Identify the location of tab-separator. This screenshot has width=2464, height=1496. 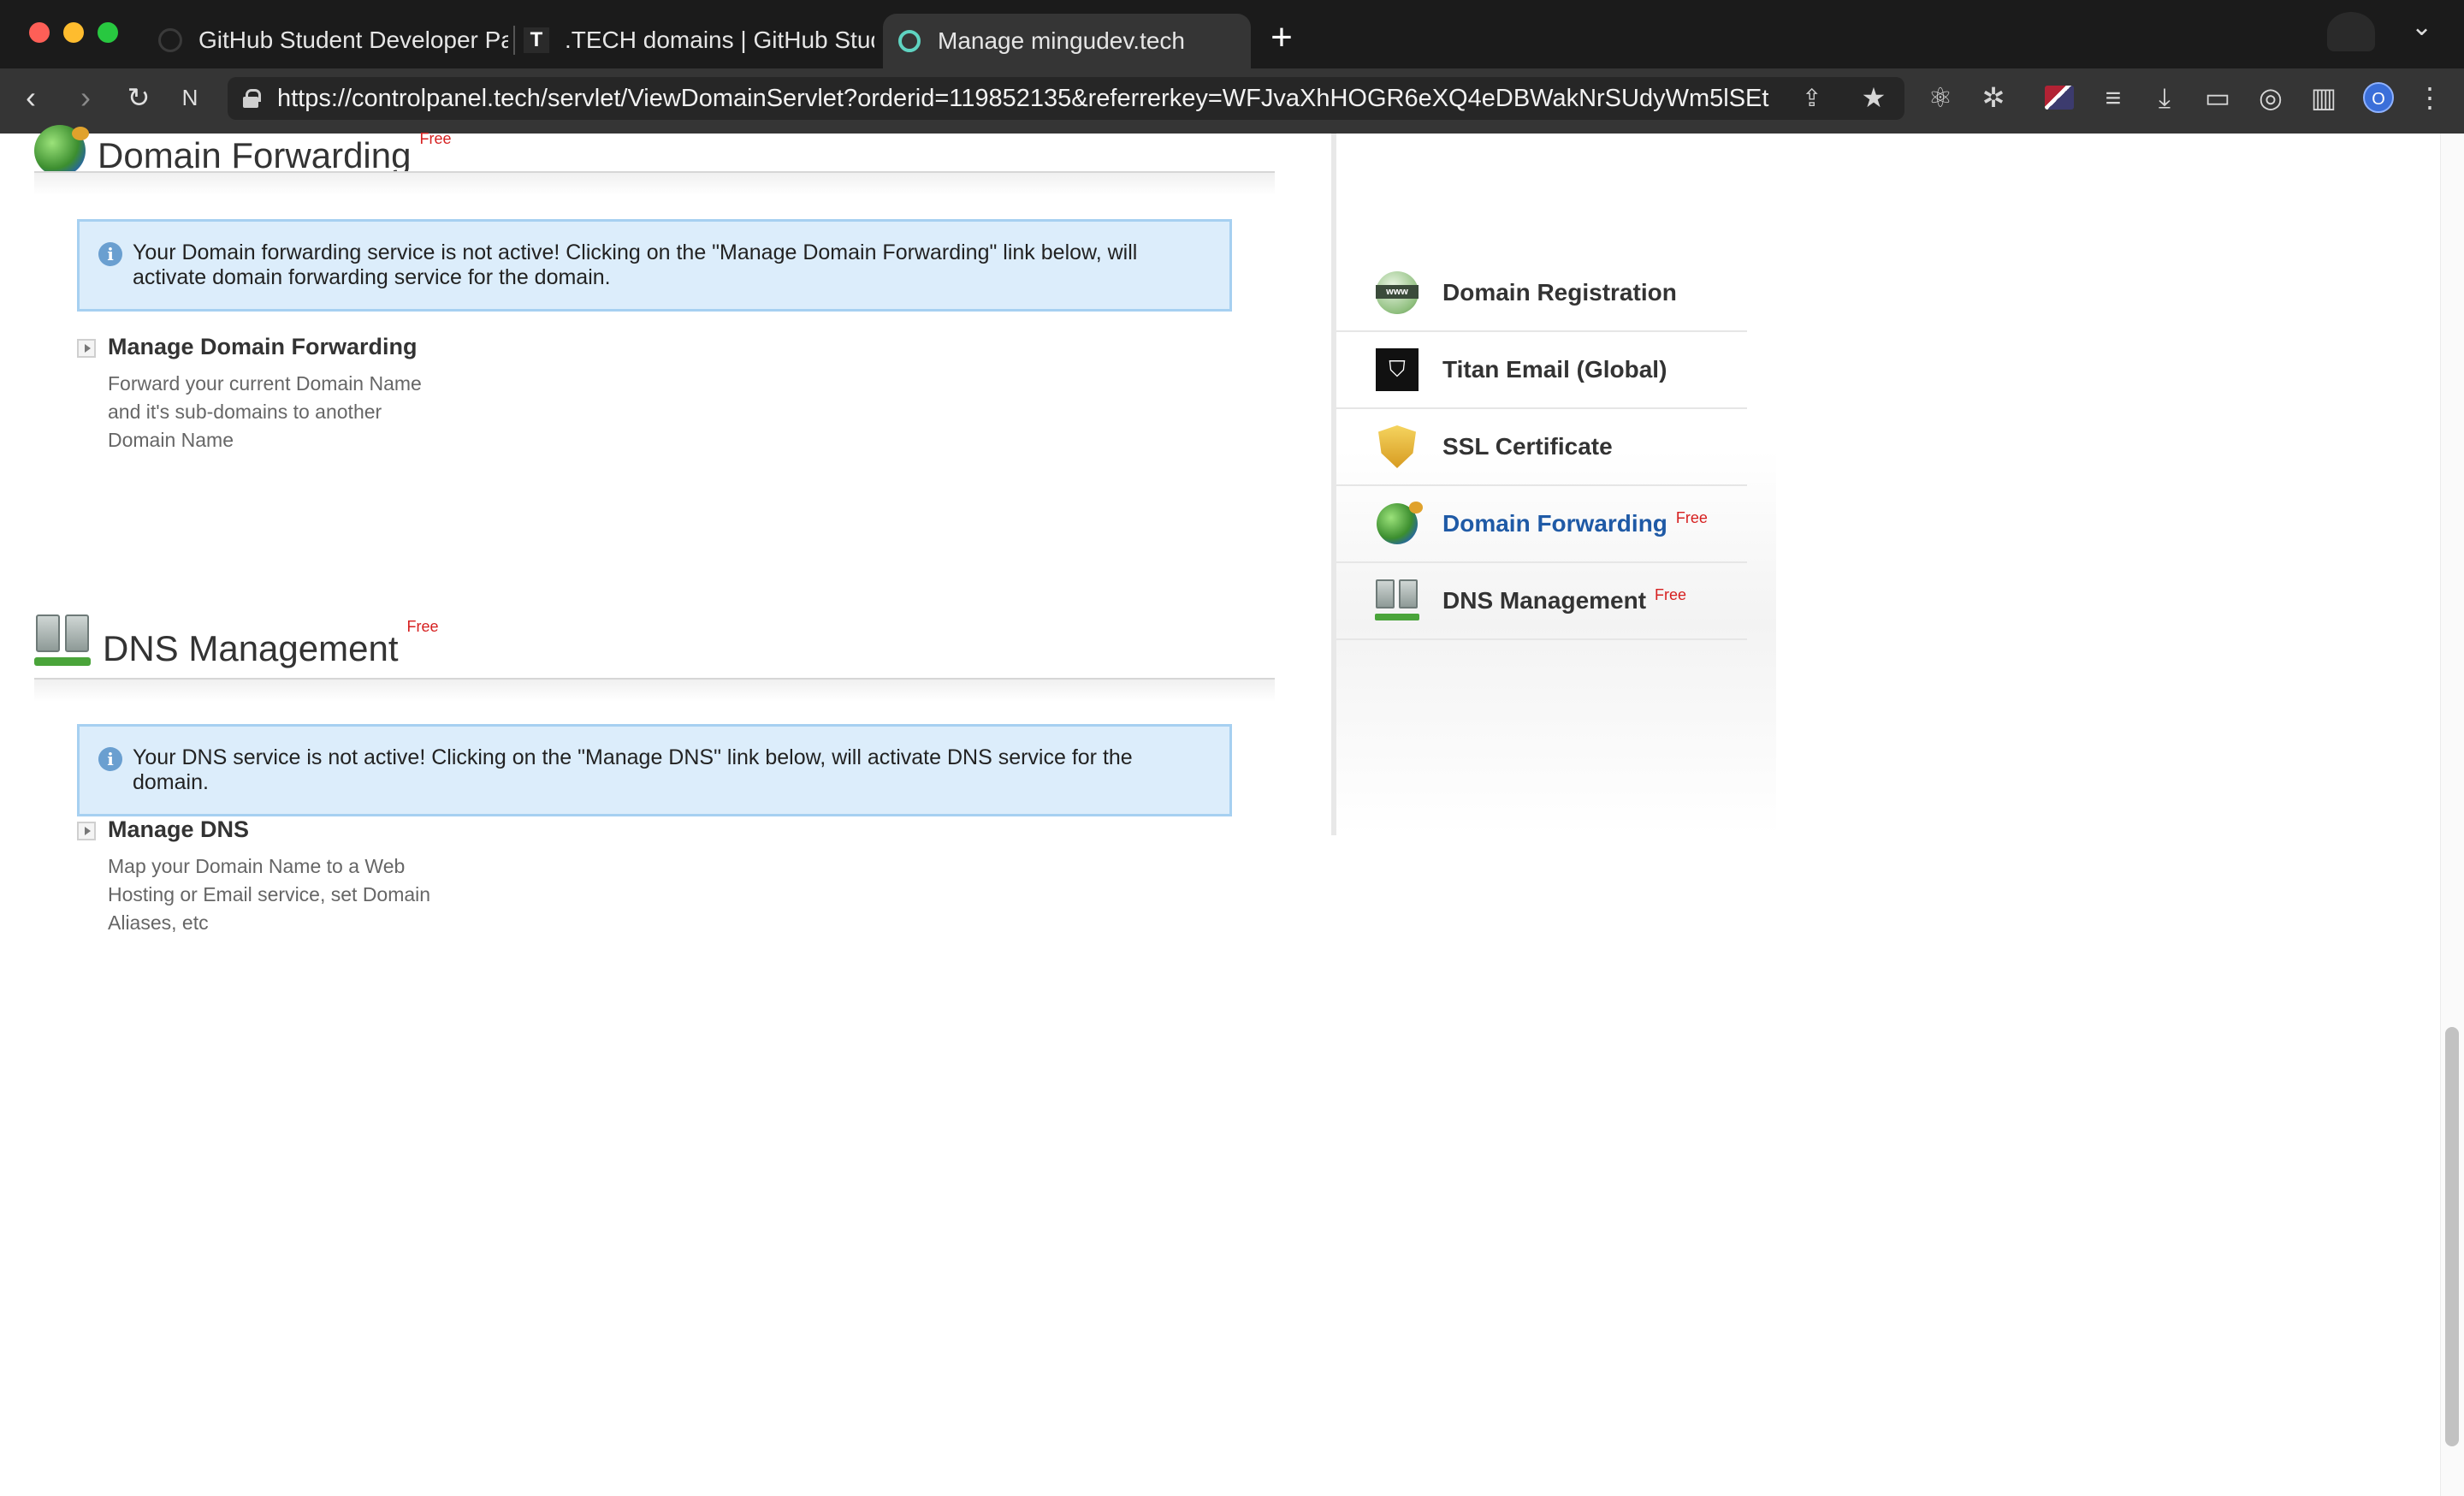
(514, 40).